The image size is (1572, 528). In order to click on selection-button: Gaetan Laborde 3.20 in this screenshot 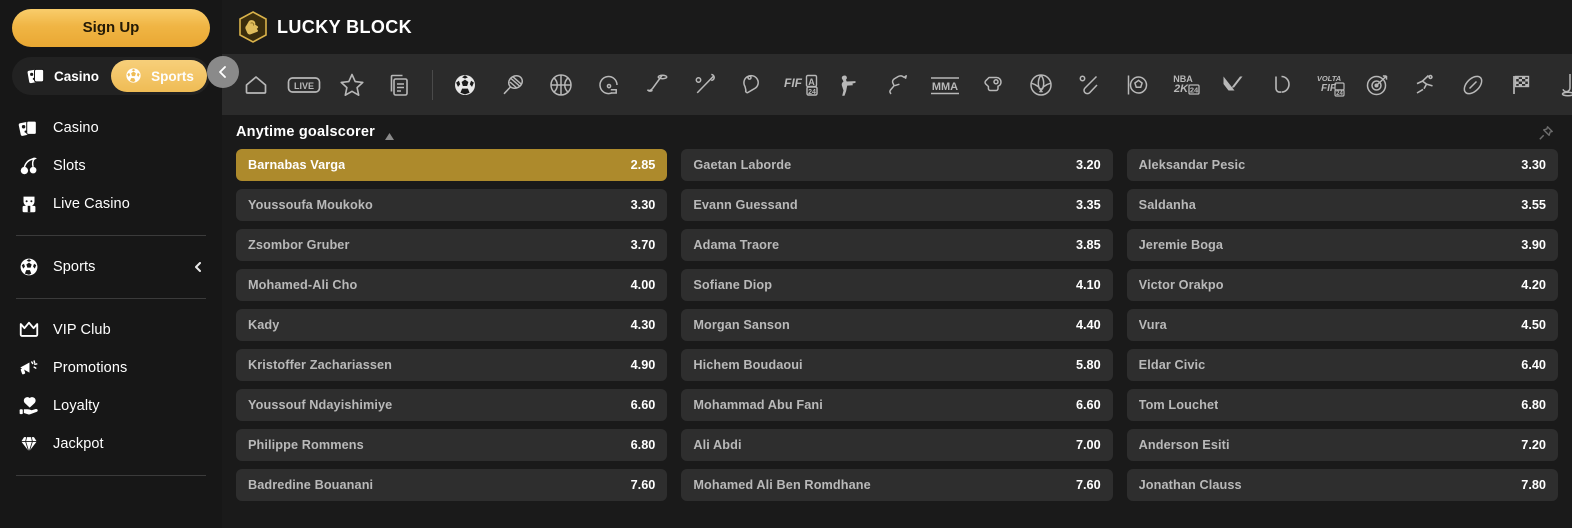, I will do `click(897, 165)`.